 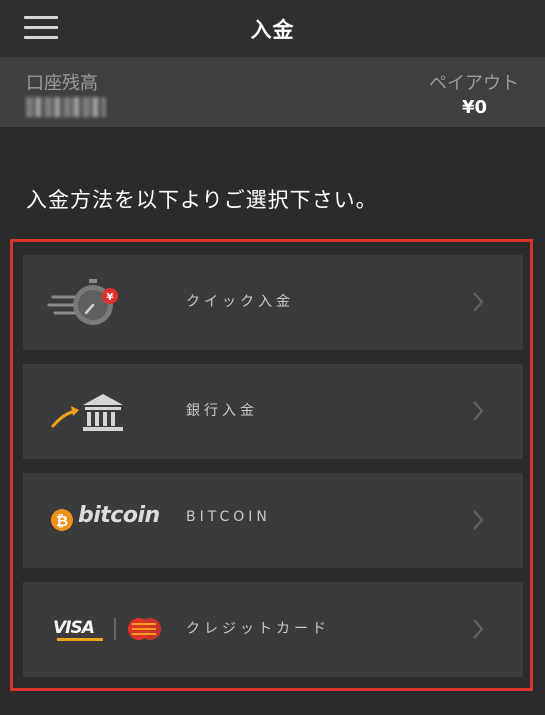 I want to click on page-title: 入金, so click(x=272, y=30).